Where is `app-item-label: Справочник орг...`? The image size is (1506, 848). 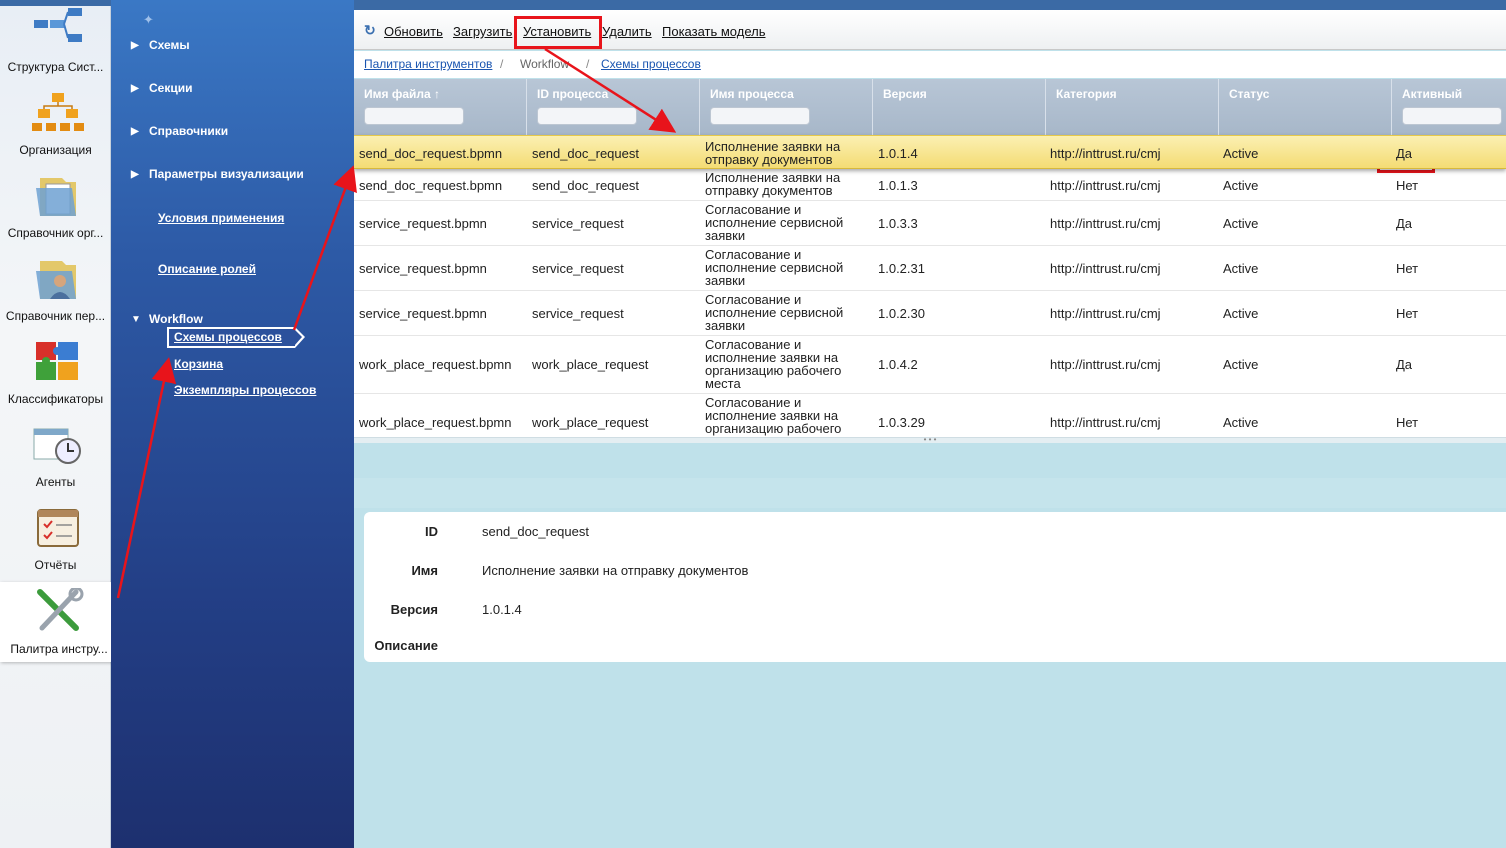 app-item-label: Справочник орг... is located at coordinates (55, 233).